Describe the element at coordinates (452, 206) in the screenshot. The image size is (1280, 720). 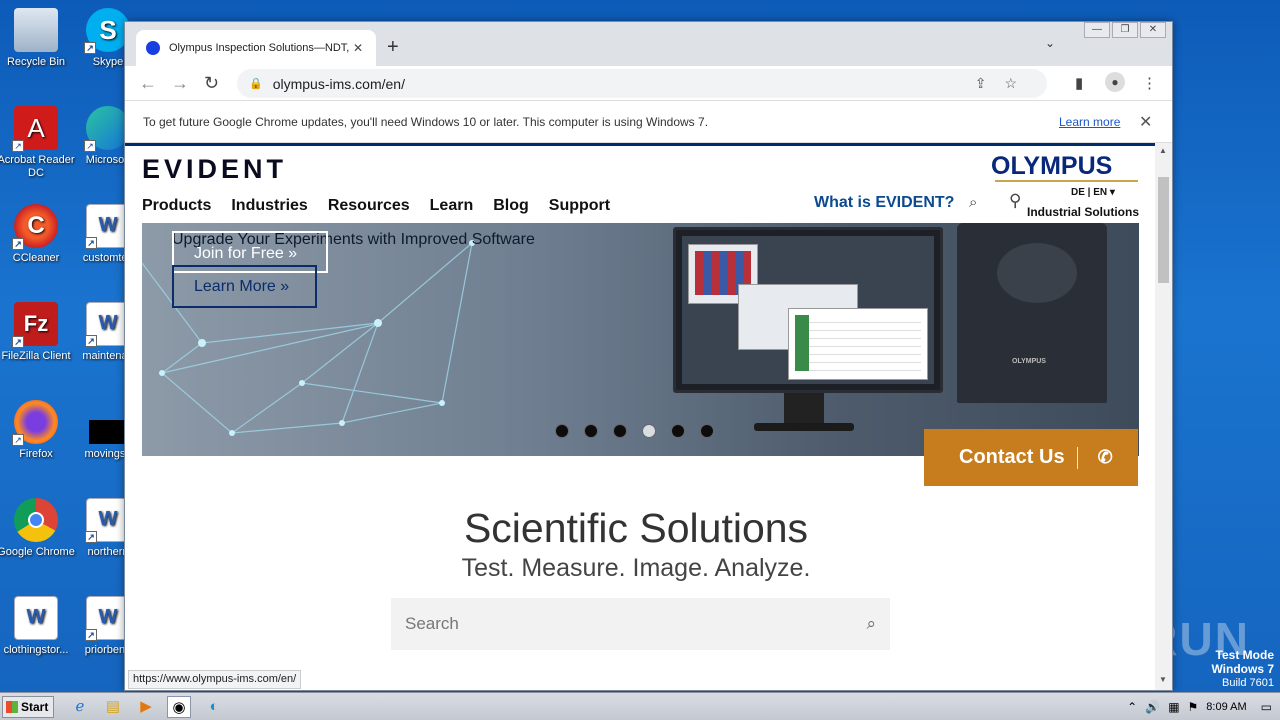
I see `nav-learn: Learn` at that location.